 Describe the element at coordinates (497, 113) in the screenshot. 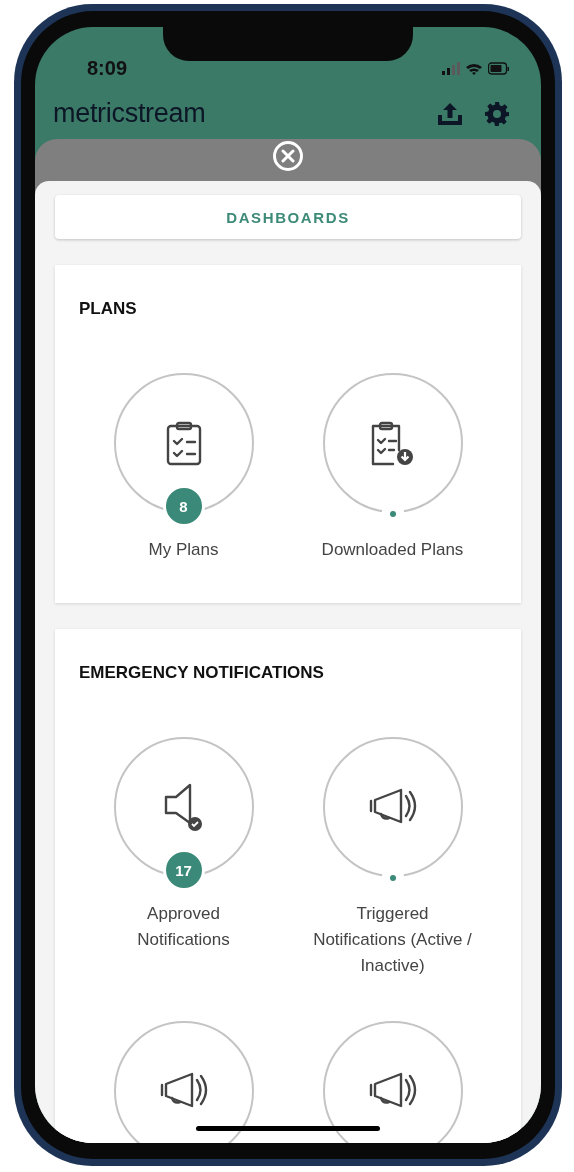

I see `settings-icon` at that location.